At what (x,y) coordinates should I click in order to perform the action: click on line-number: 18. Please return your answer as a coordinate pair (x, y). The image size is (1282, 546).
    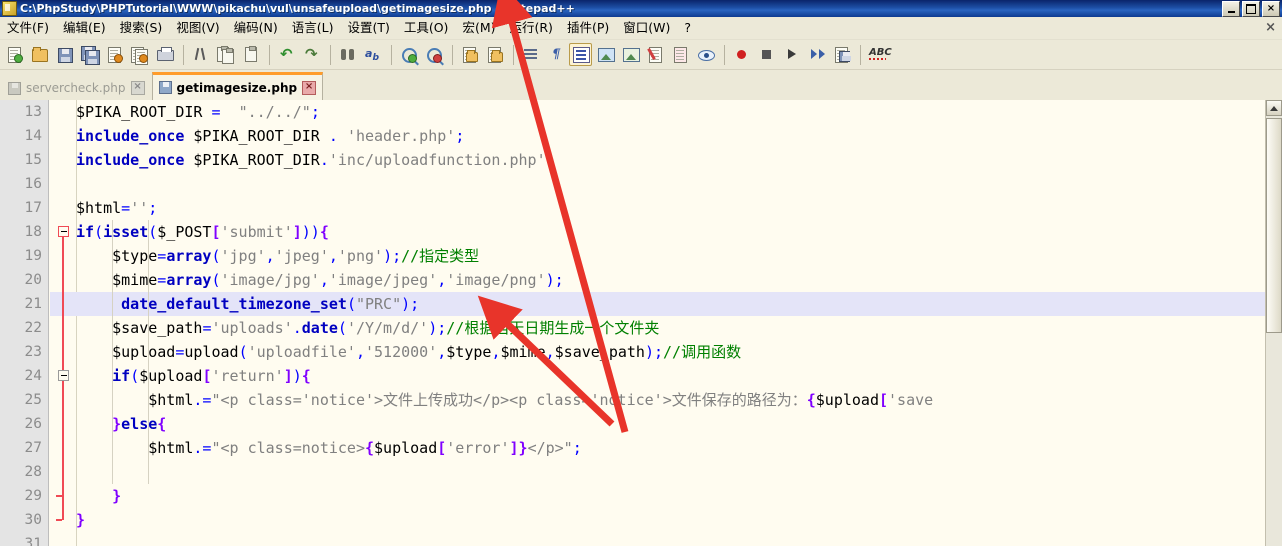
    Looking at the image, I should click on (33, 232).